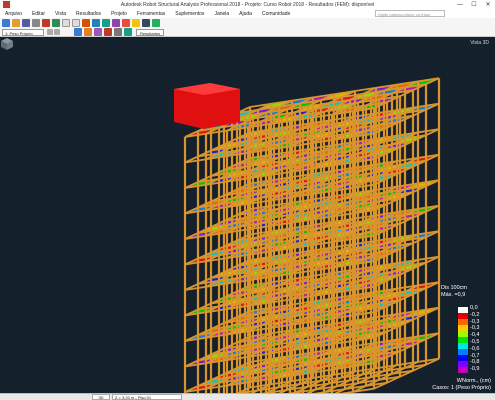 The image size is (495, 400). Describe the element at coordinates (147, 397) in the screenshot. I see `status-level: Z = 3,20 m - Piso 01` at that location.